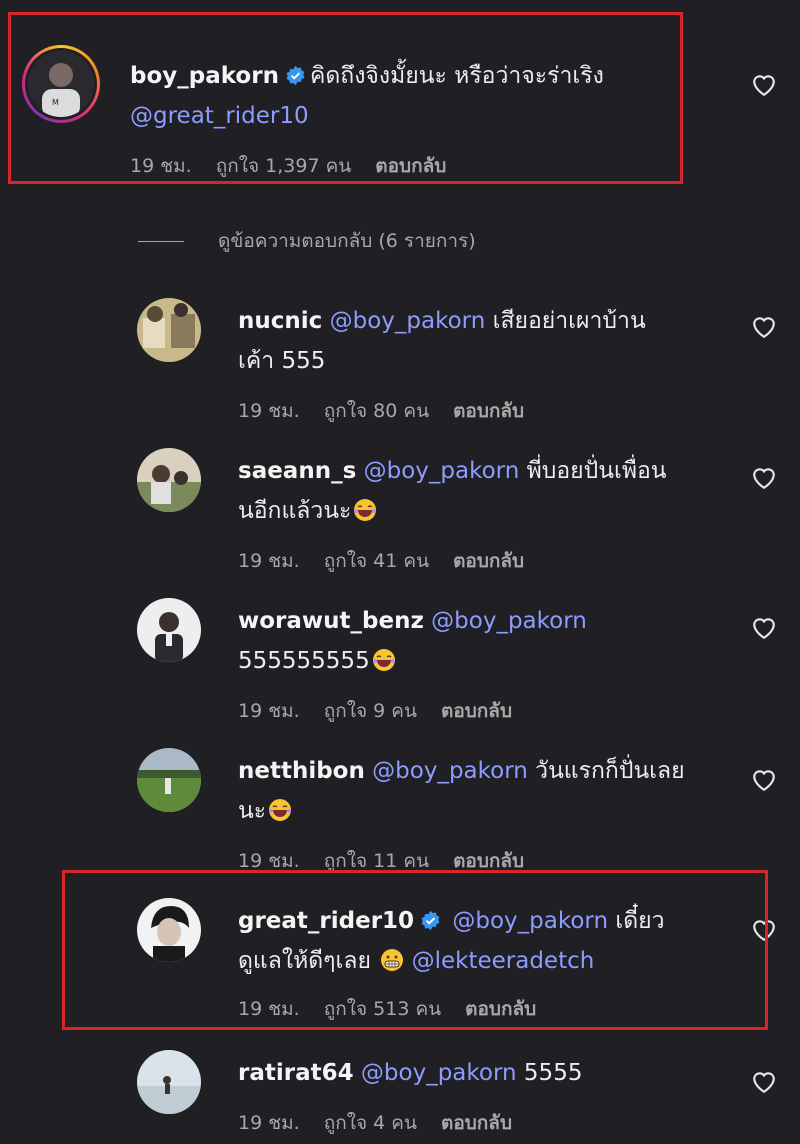 This screenshot has height=1144, width=800. What do you see at coordinates (326, 921) in the screenshot?
I see `username: great_rider10` at bounding box center [326, 921].